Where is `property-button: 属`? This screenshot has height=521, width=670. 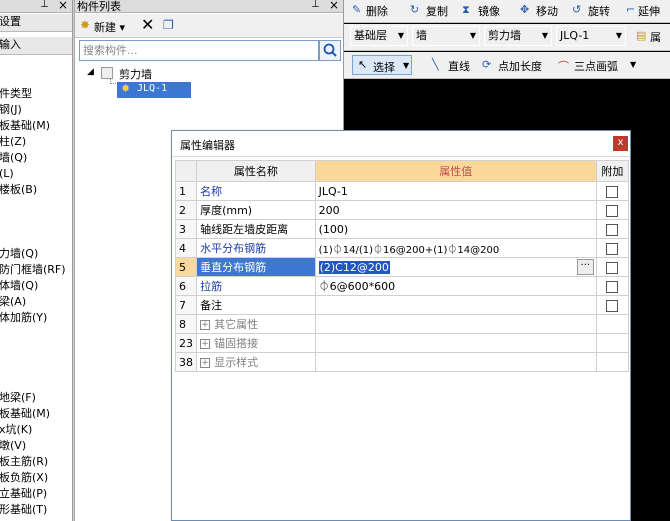 property-button: 属 is located at coordinates (655, 37).